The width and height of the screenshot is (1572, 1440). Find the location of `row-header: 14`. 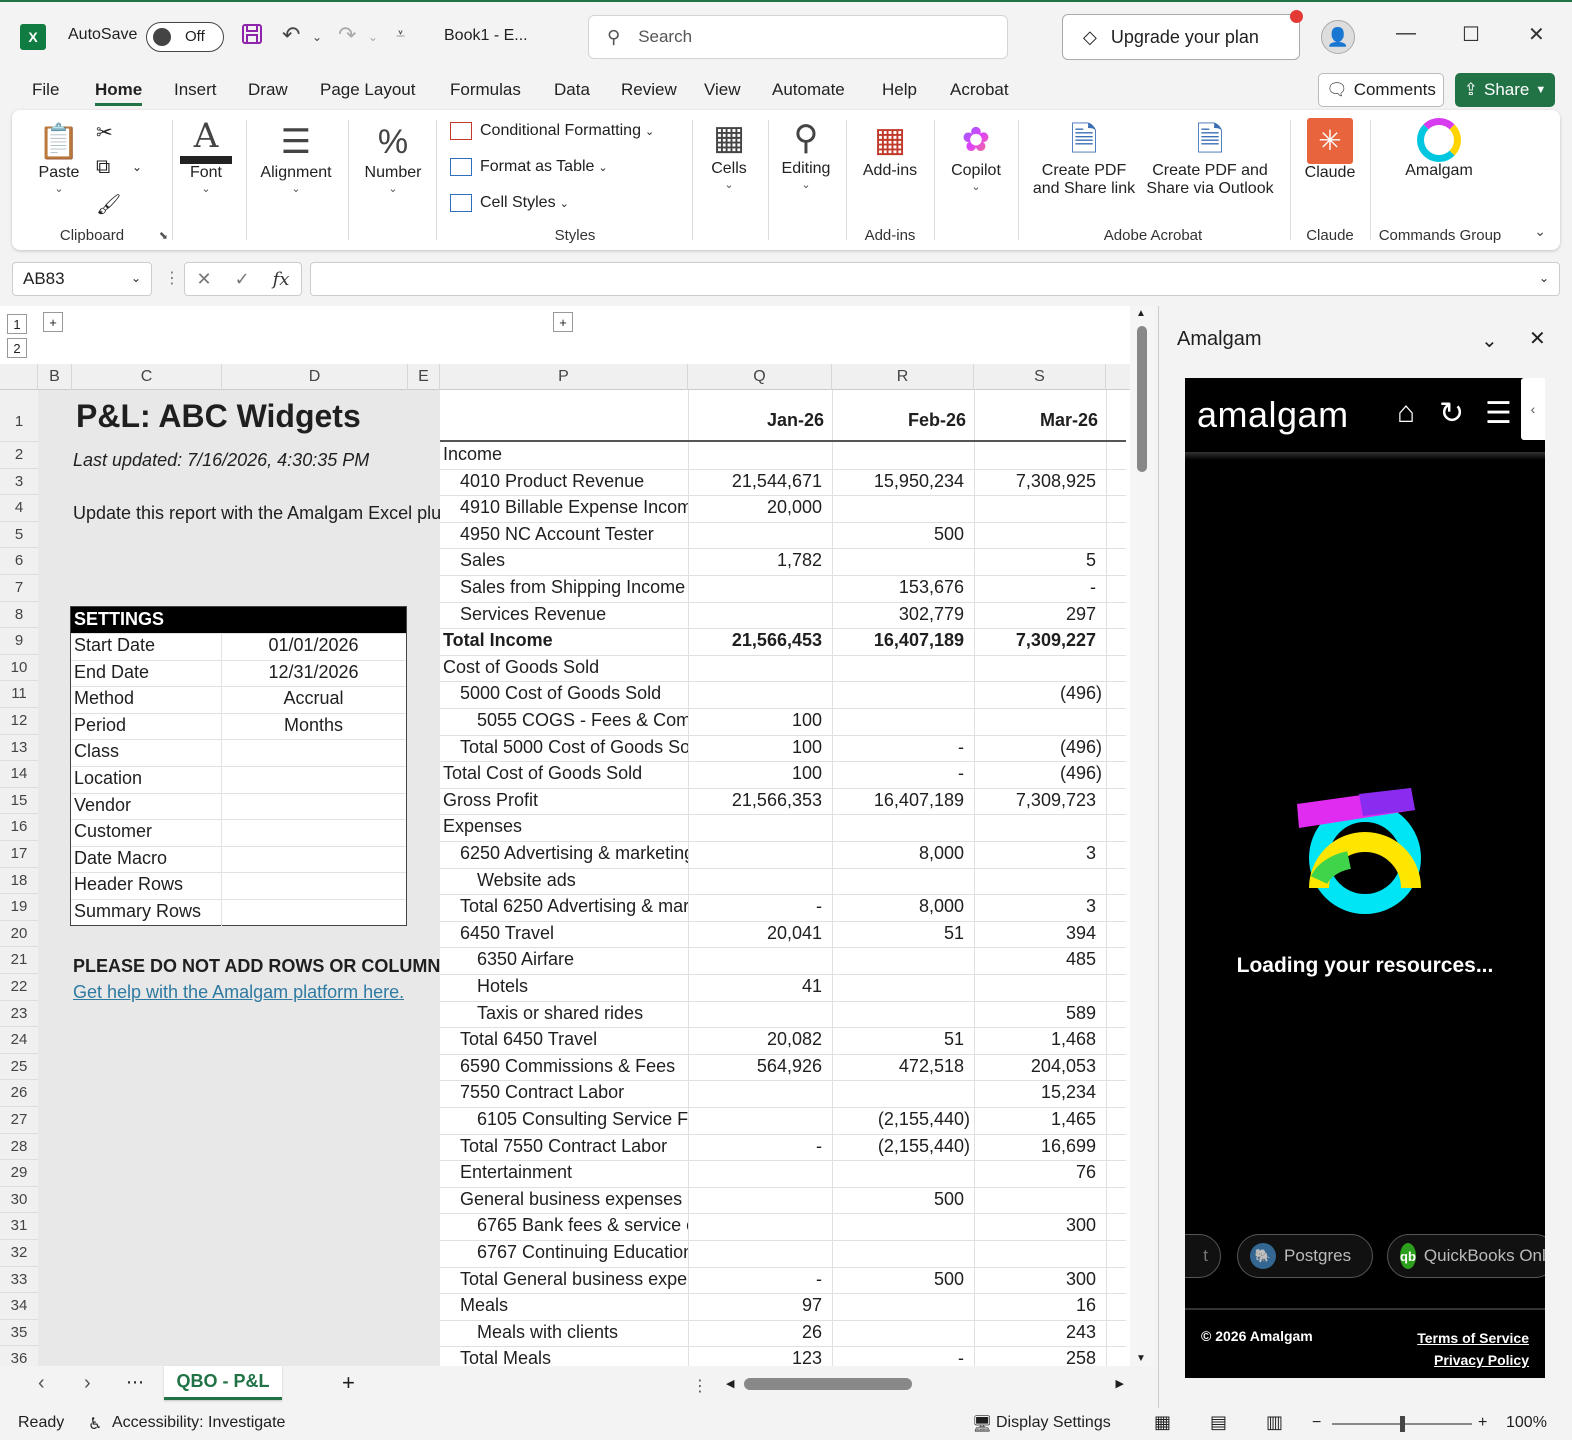

row-header: 14 is located at coordinates (19, 774).